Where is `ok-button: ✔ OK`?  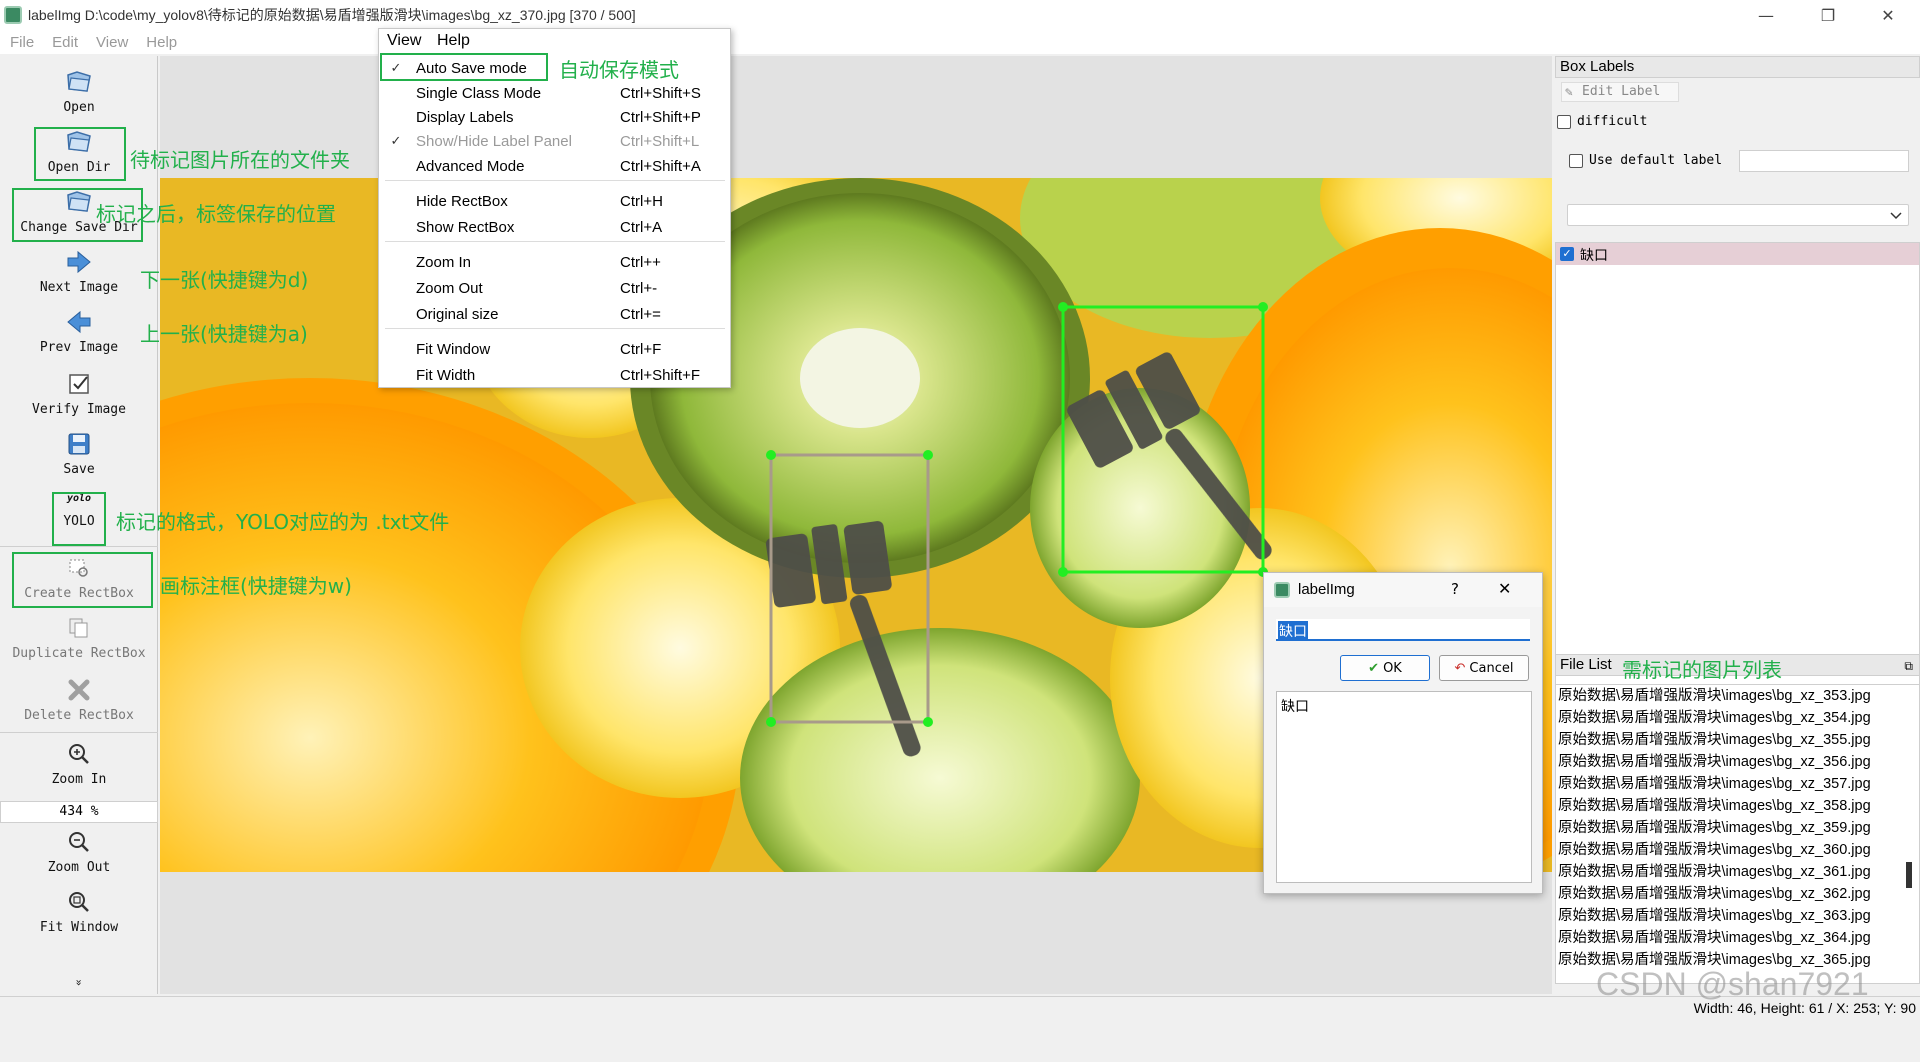
ok-button: ✔ OK is located at coordinates (1385, 668).